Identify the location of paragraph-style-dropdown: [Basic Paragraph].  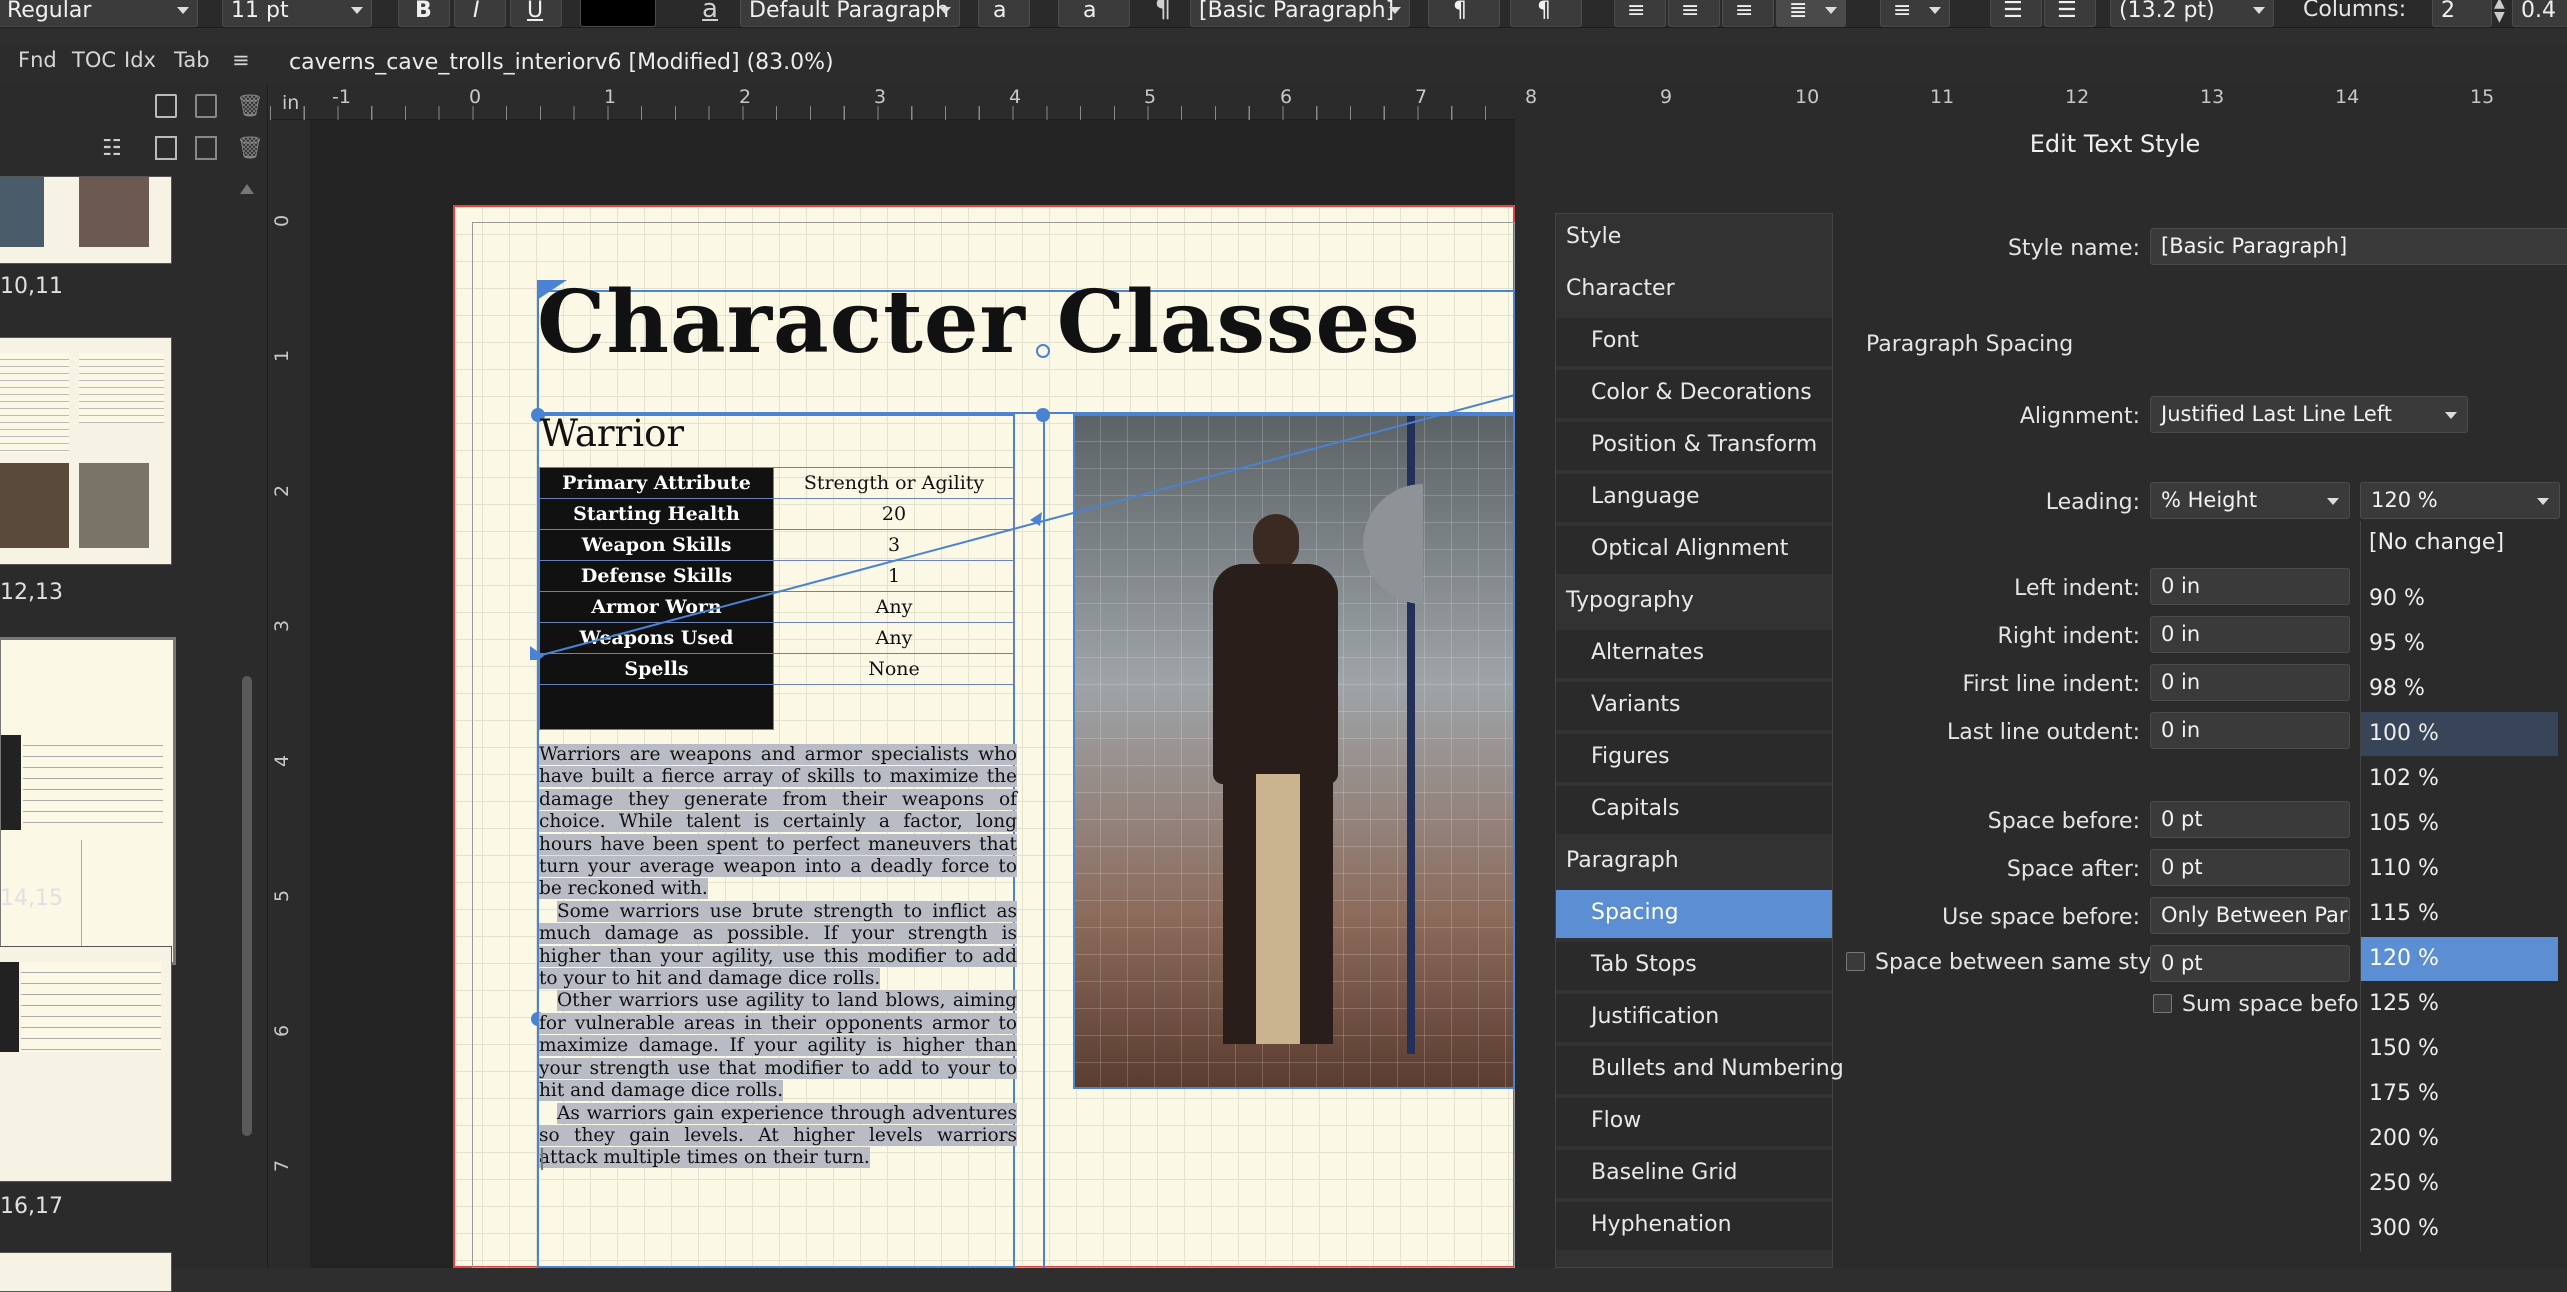
(1300, 13).